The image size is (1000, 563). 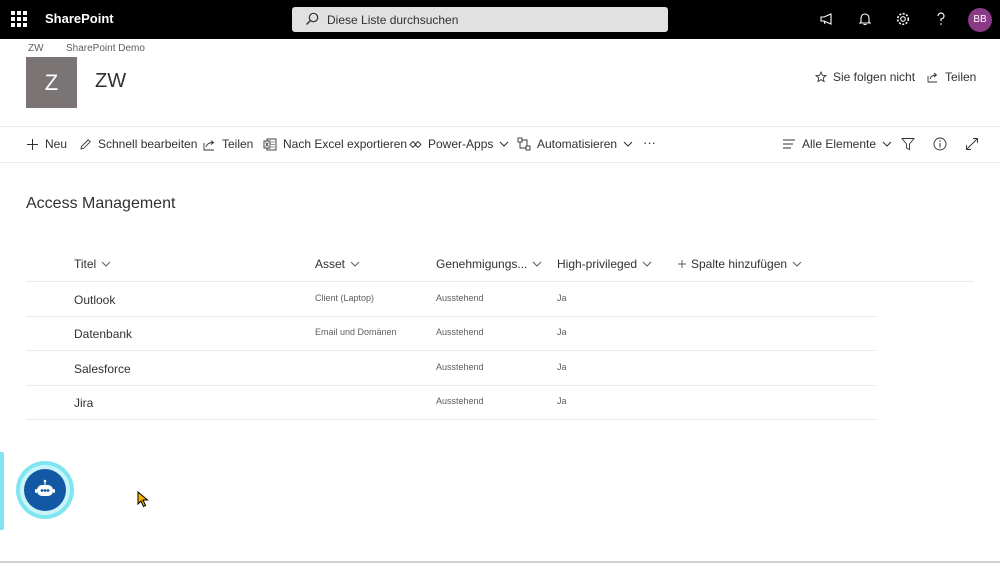 I want to click on more-commands-button: ···, so click(x=649, y=142).